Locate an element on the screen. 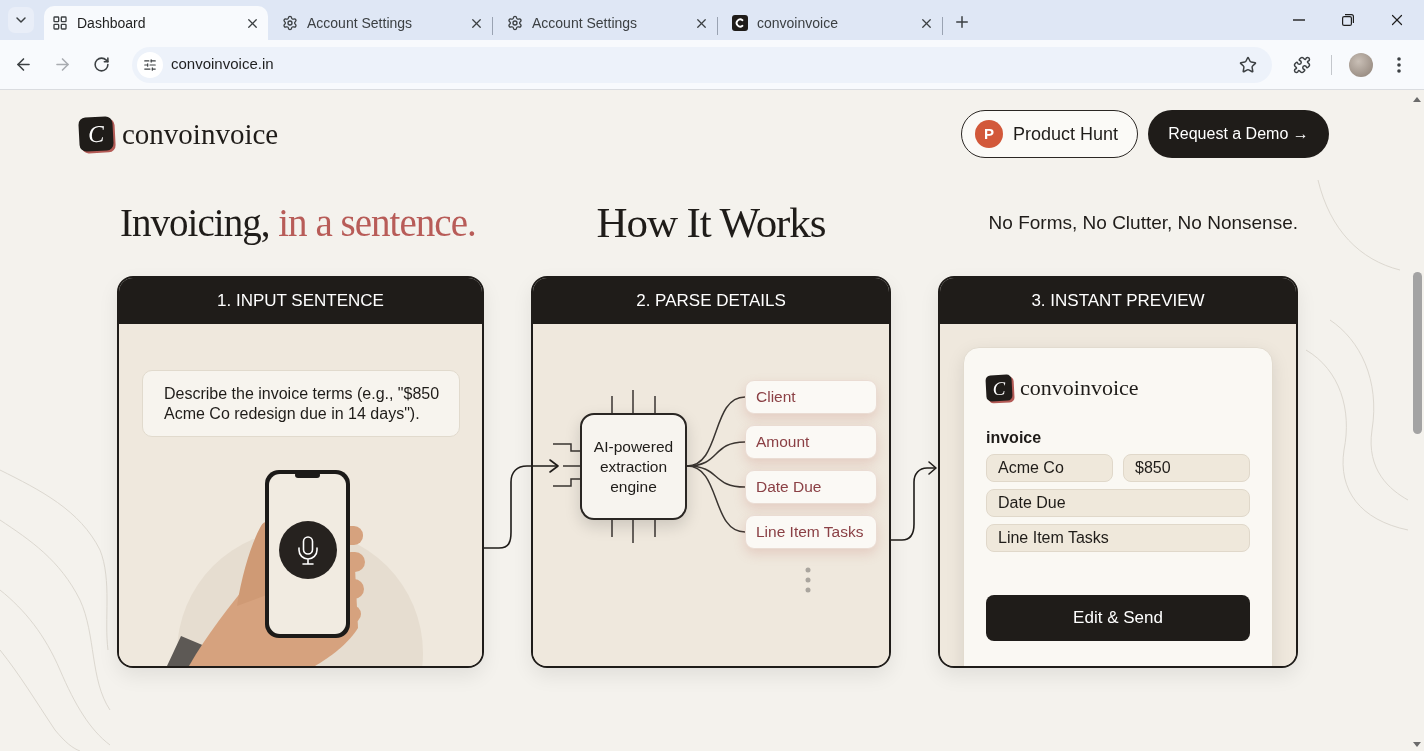 Image resolution: width=1424 pixels, height=751 pixels. minimize-icon is located at coordinates (1299, 20).